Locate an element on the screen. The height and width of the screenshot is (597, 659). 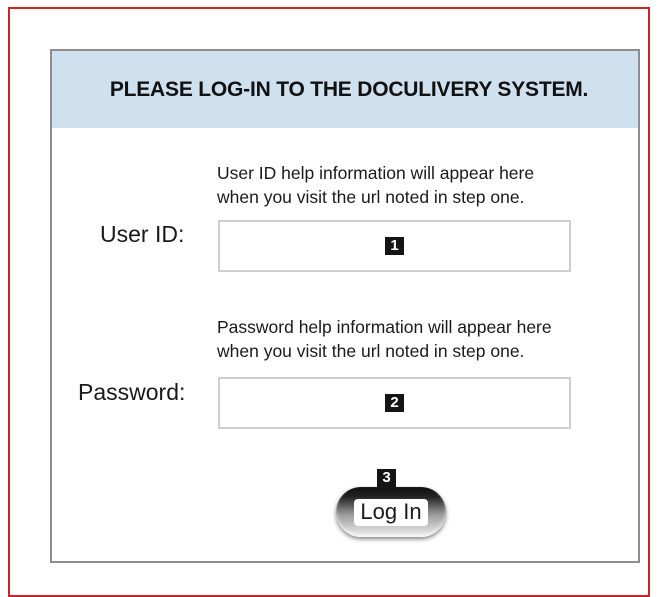
step-2-badge: 2 is located at coordinates (394, 403).